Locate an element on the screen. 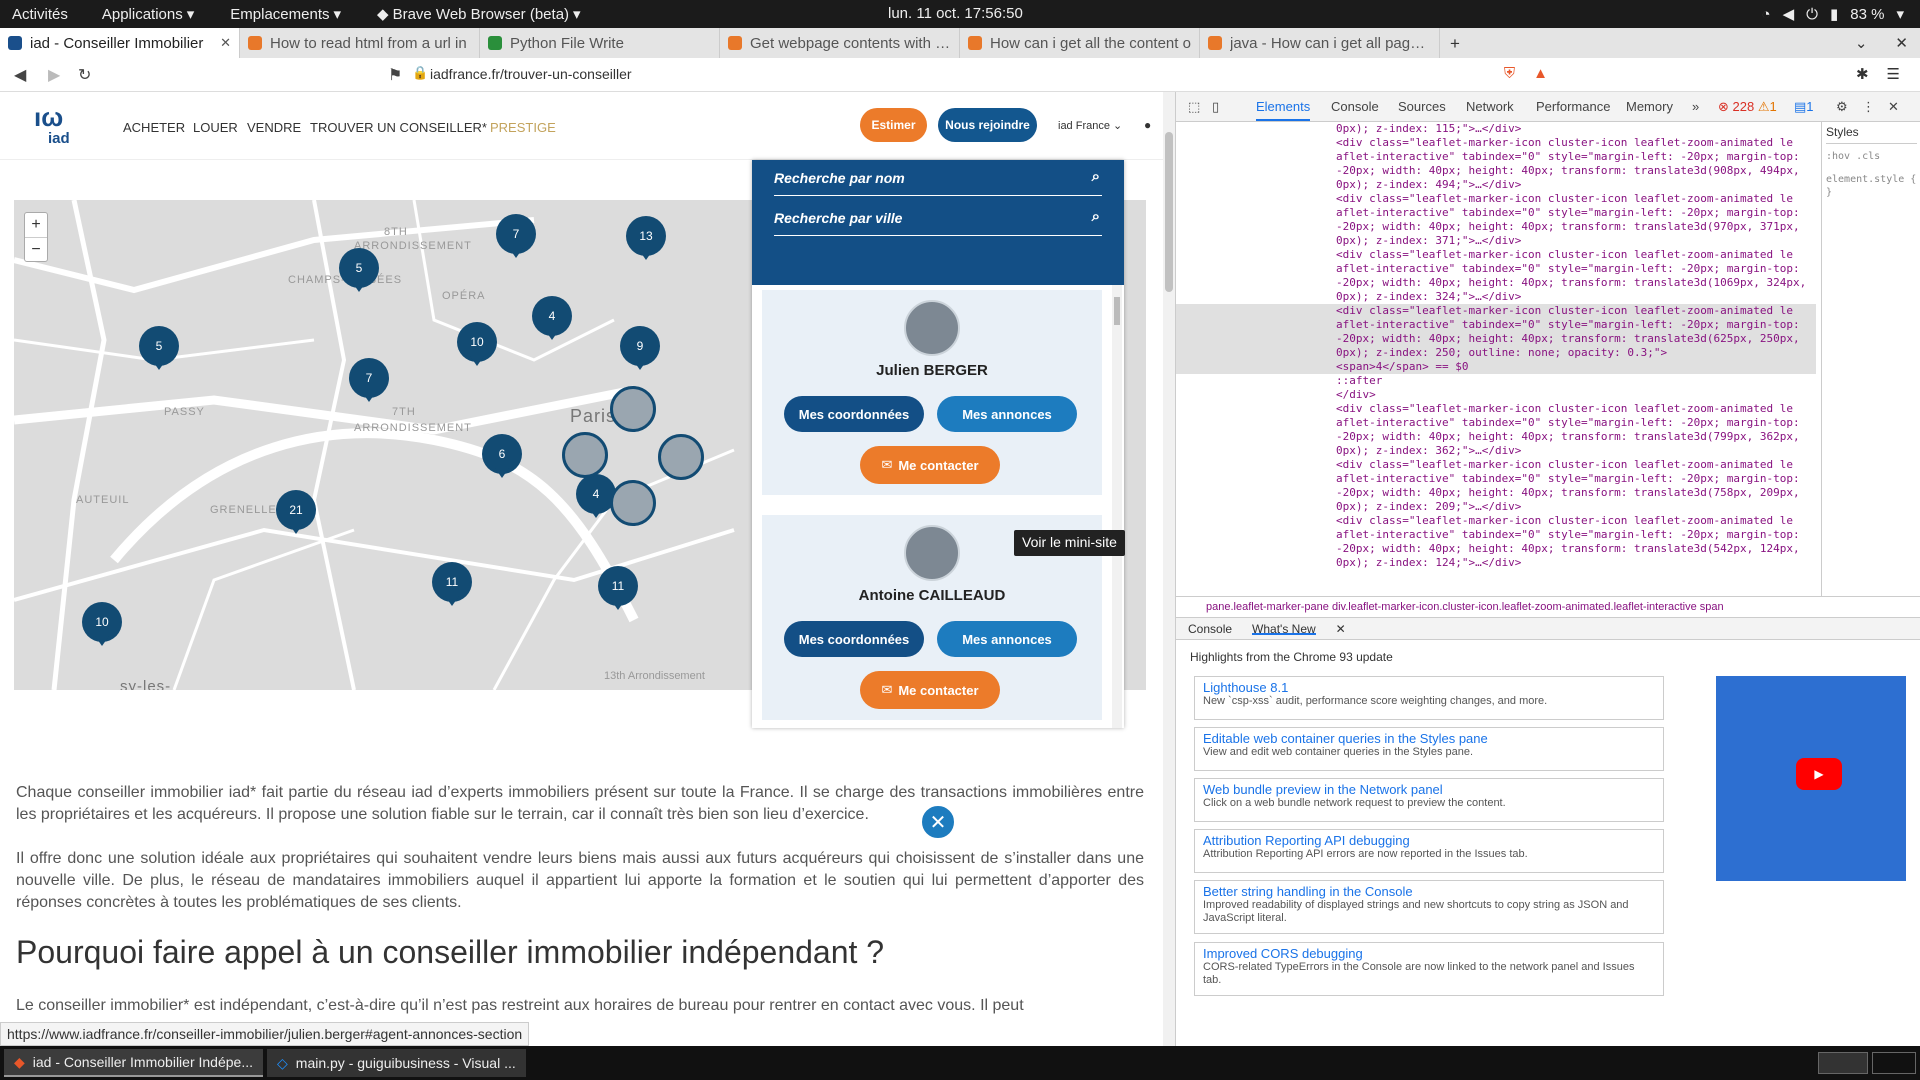  rejoindre-button: Nous rejoindre is located at coordinates (987, 125).